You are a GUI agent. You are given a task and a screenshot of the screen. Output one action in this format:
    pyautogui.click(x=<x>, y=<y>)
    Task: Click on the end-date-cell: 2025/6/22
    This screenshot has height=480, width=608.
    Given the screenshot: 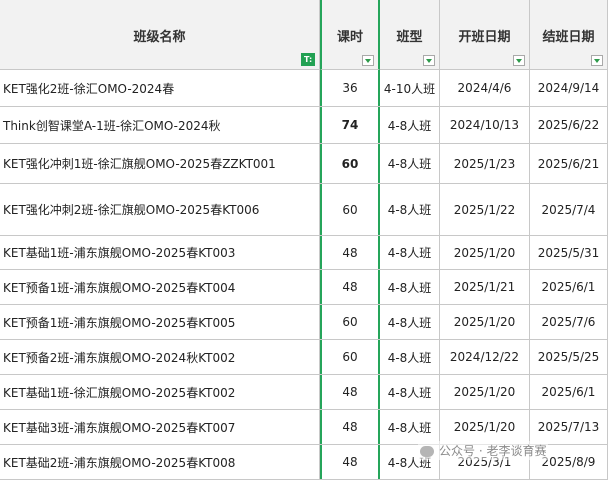 What is the action you would take?
    pyautogui.click(x=569, y=125)
    